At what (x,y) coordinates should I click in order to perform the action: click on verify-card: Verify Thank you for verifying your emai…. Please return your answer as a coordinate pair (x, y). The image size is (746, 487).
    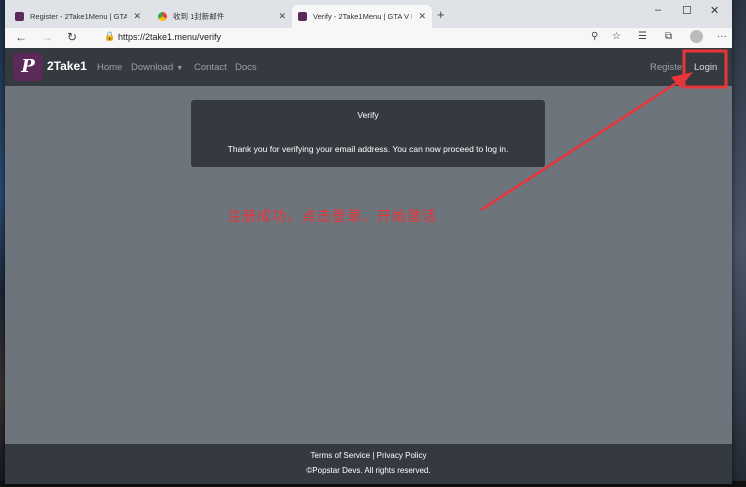
    Looking at the image, I should click on (368, 133).